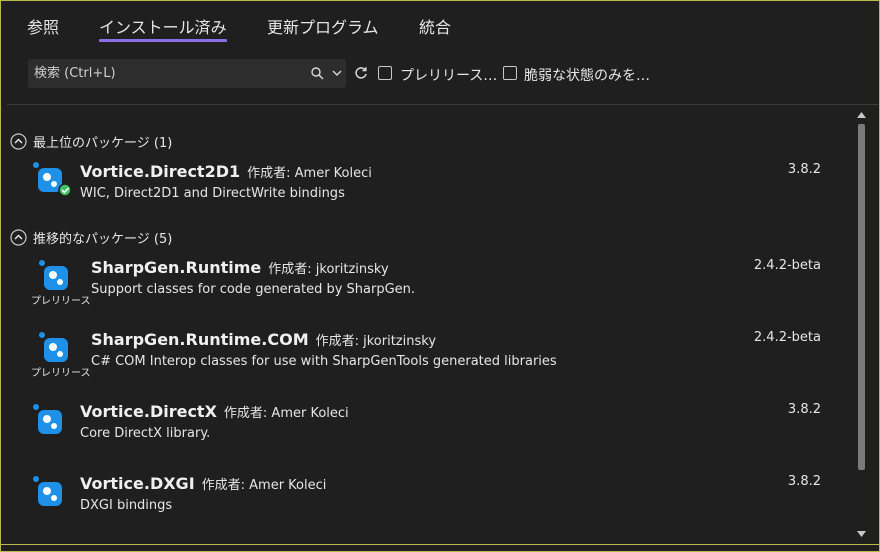 The height and width of the screenshot is (552, 880). Describe the element at coordinates (163, 26) in the screenshot. I see `tab-installed: インストール済み` at that location.